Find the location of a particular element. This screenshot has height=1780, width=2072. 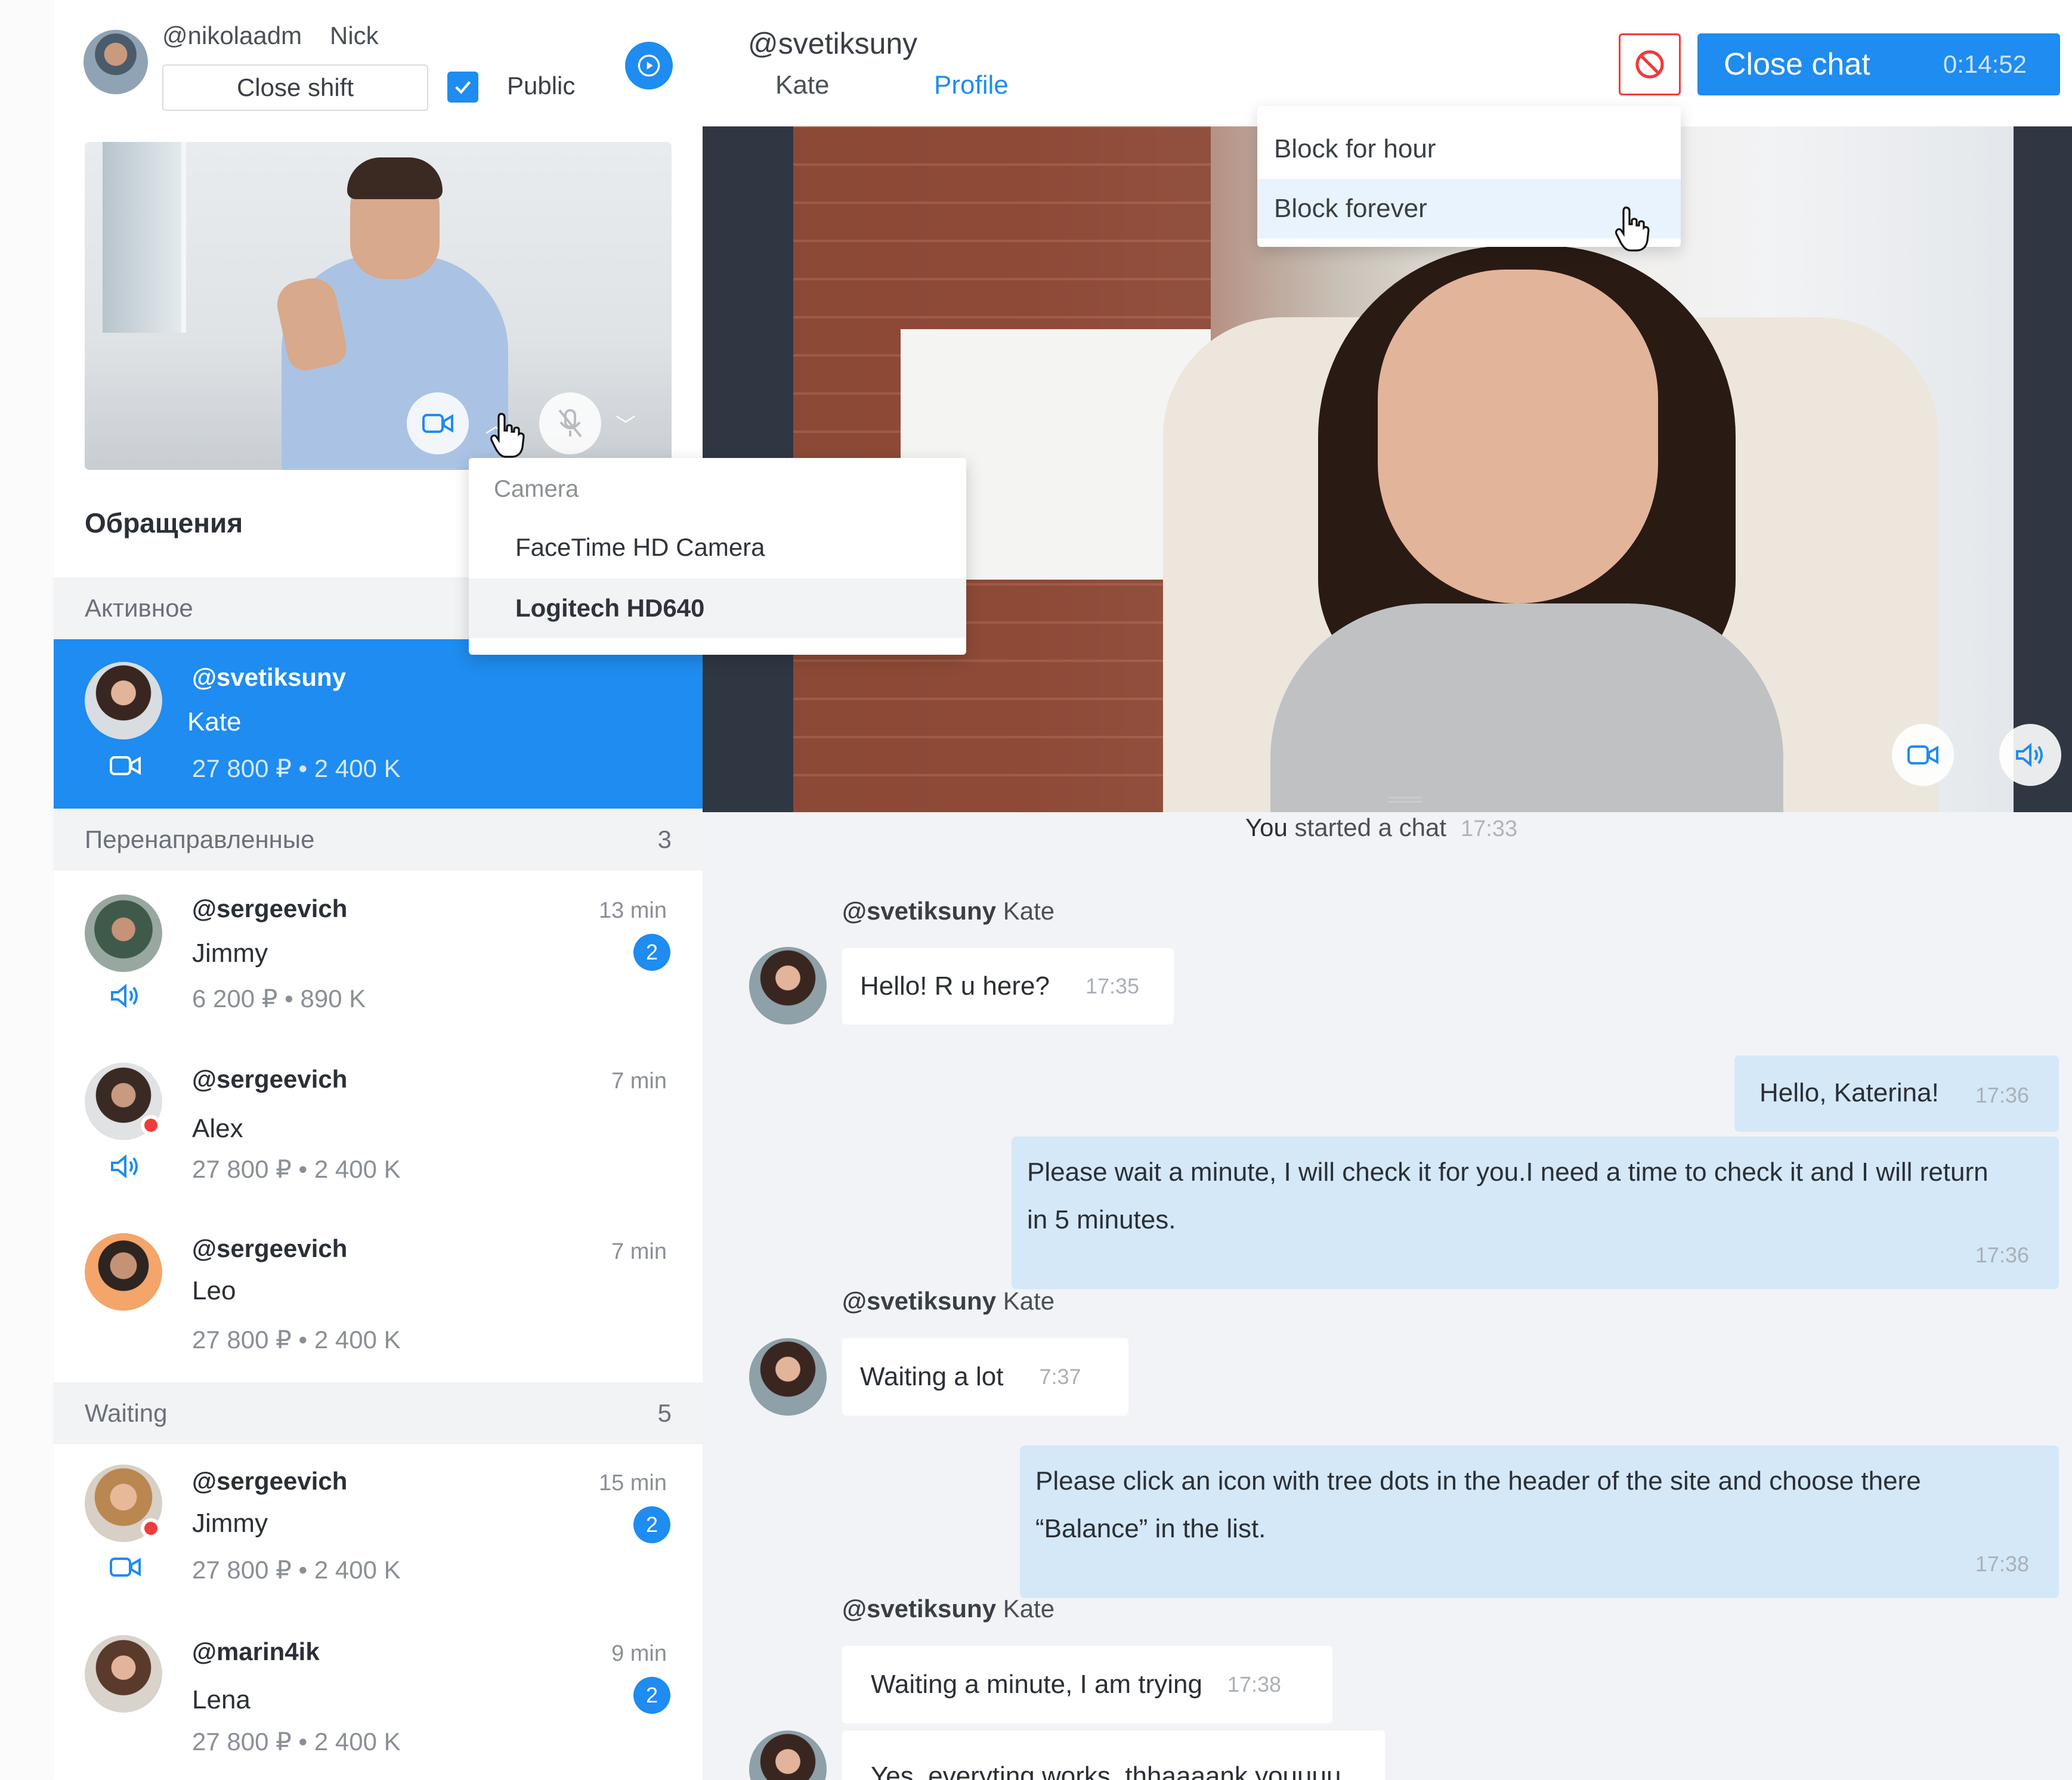

wait-time: 7 min is located at coordinates (639, 1081).